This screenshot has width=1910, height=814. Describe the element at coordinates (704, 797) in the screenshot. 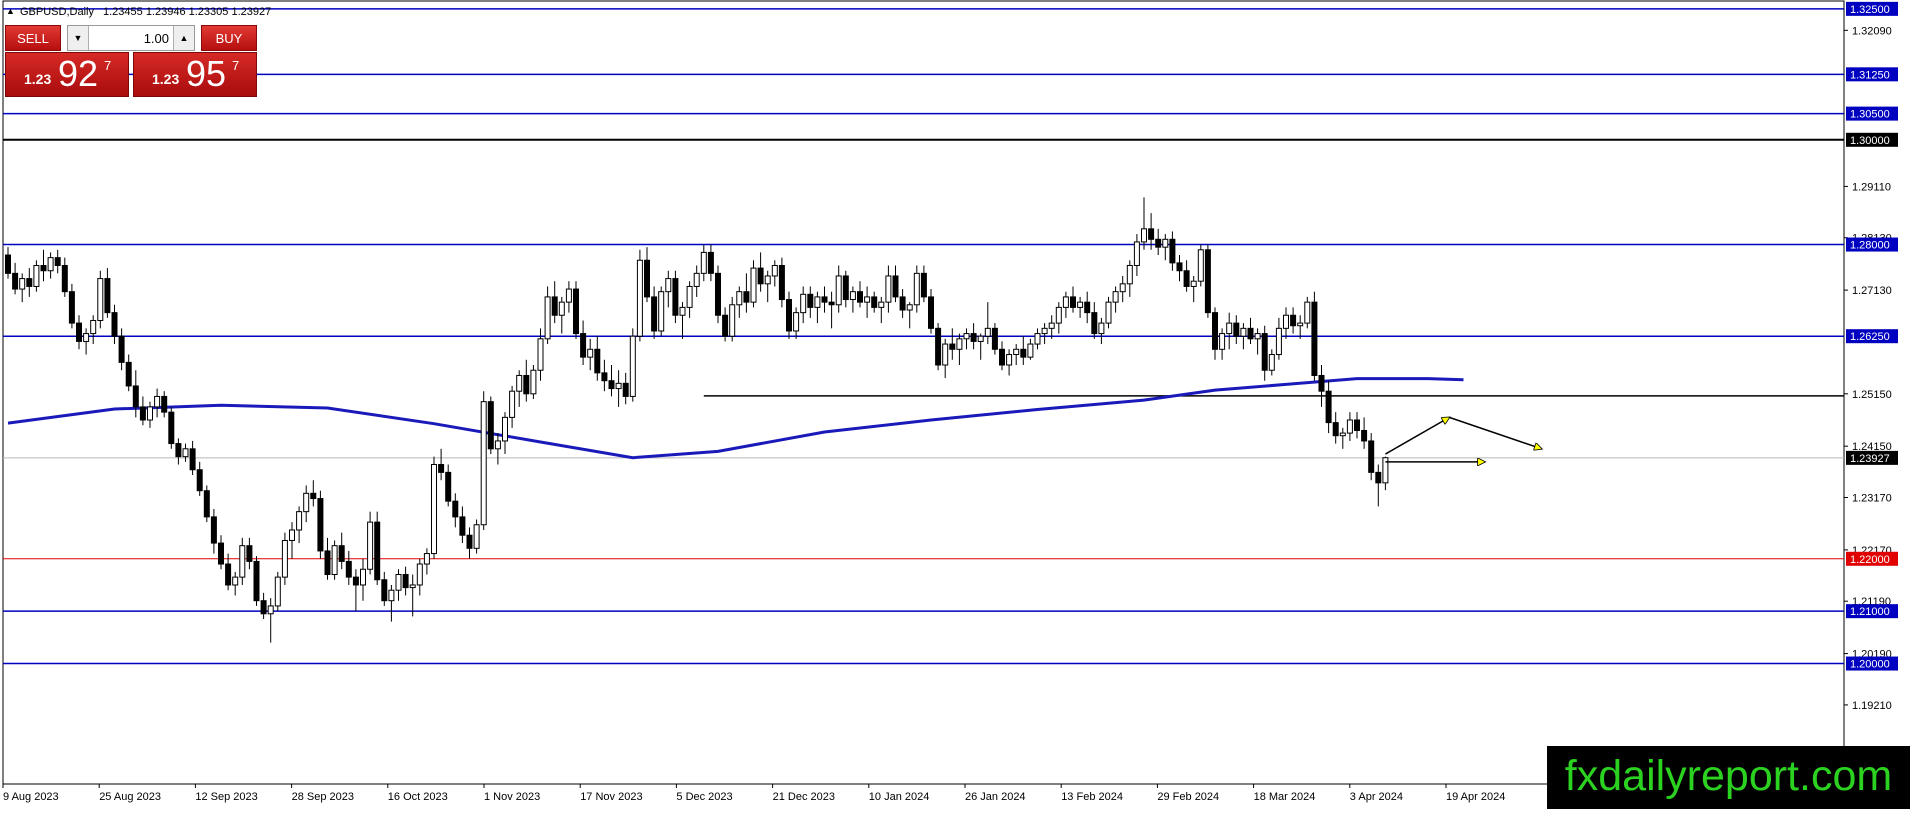

I see `time-tick-label: 5 Dec 2023` at that location.